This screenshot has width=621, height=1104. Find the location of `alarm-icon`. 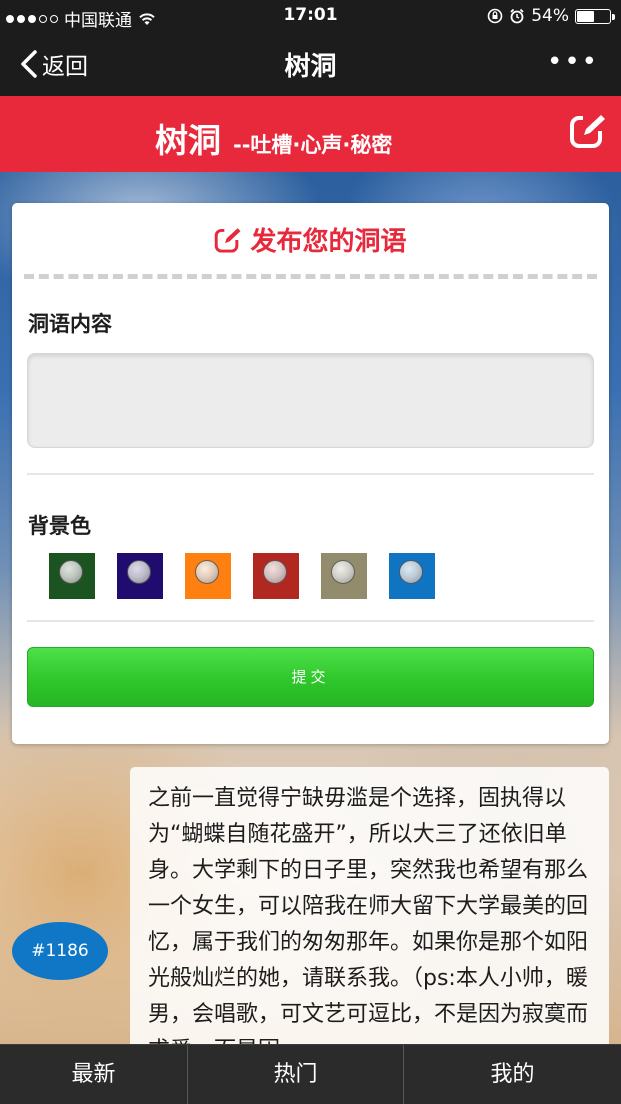

alarm-icon is located at coordinates (517, 16).